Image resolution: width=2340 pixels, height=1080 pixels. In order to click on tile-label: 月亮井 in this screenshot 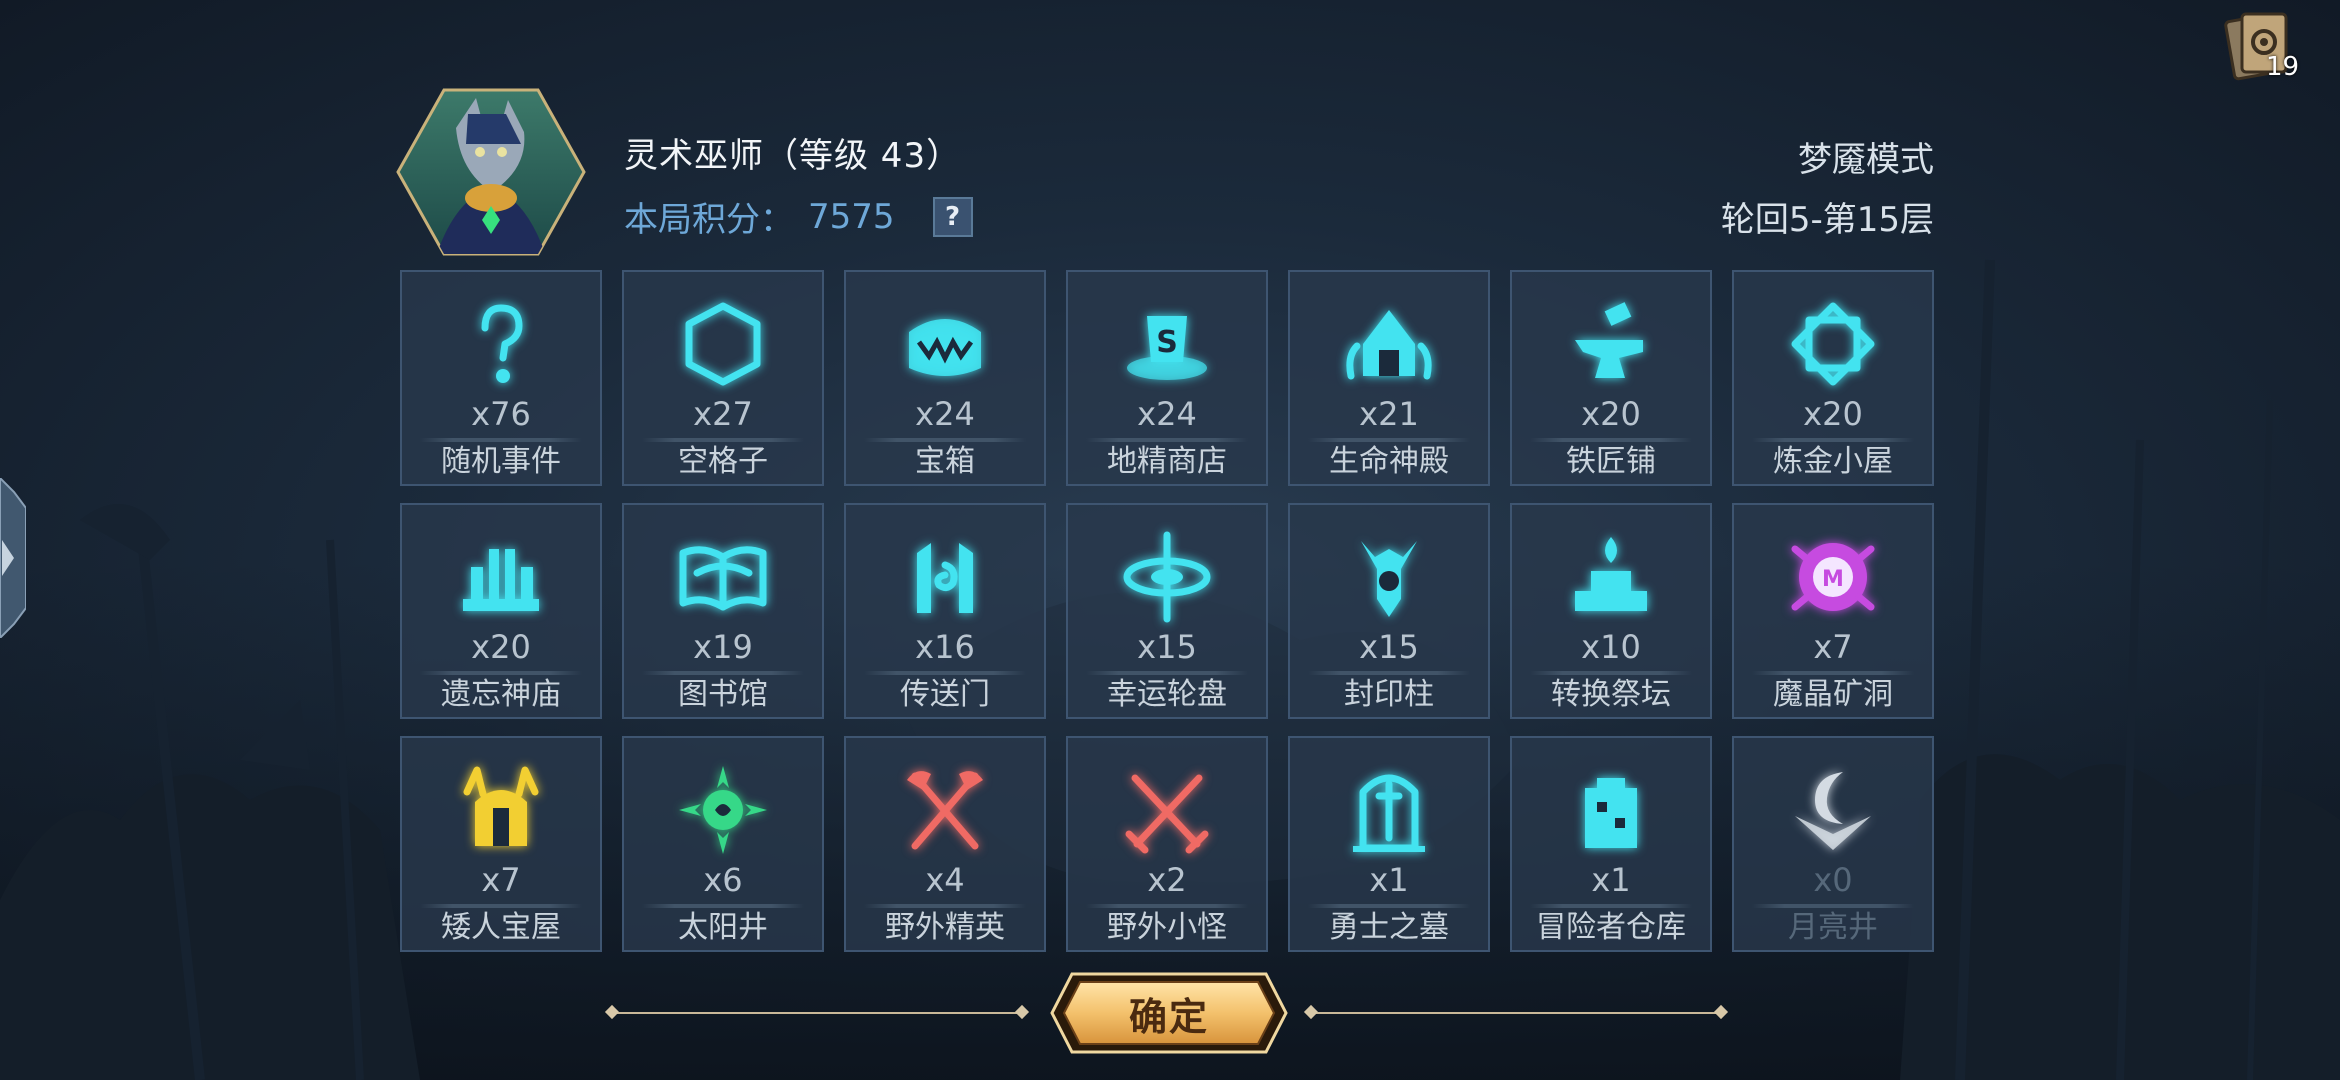, I will do `click(1833, 927)`.